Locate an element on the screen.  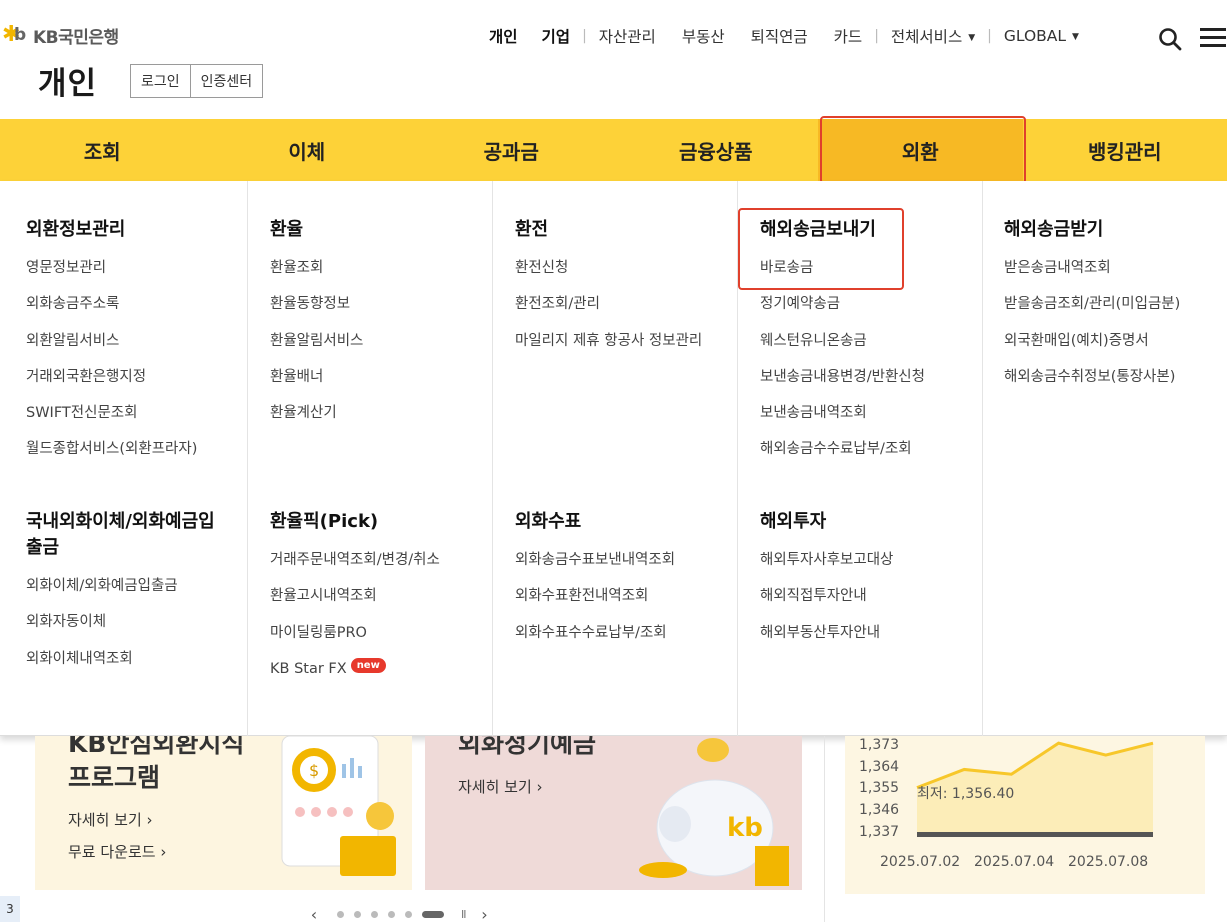
topnav-pension: 퇴직연금 is located at coordinates (779, 36).